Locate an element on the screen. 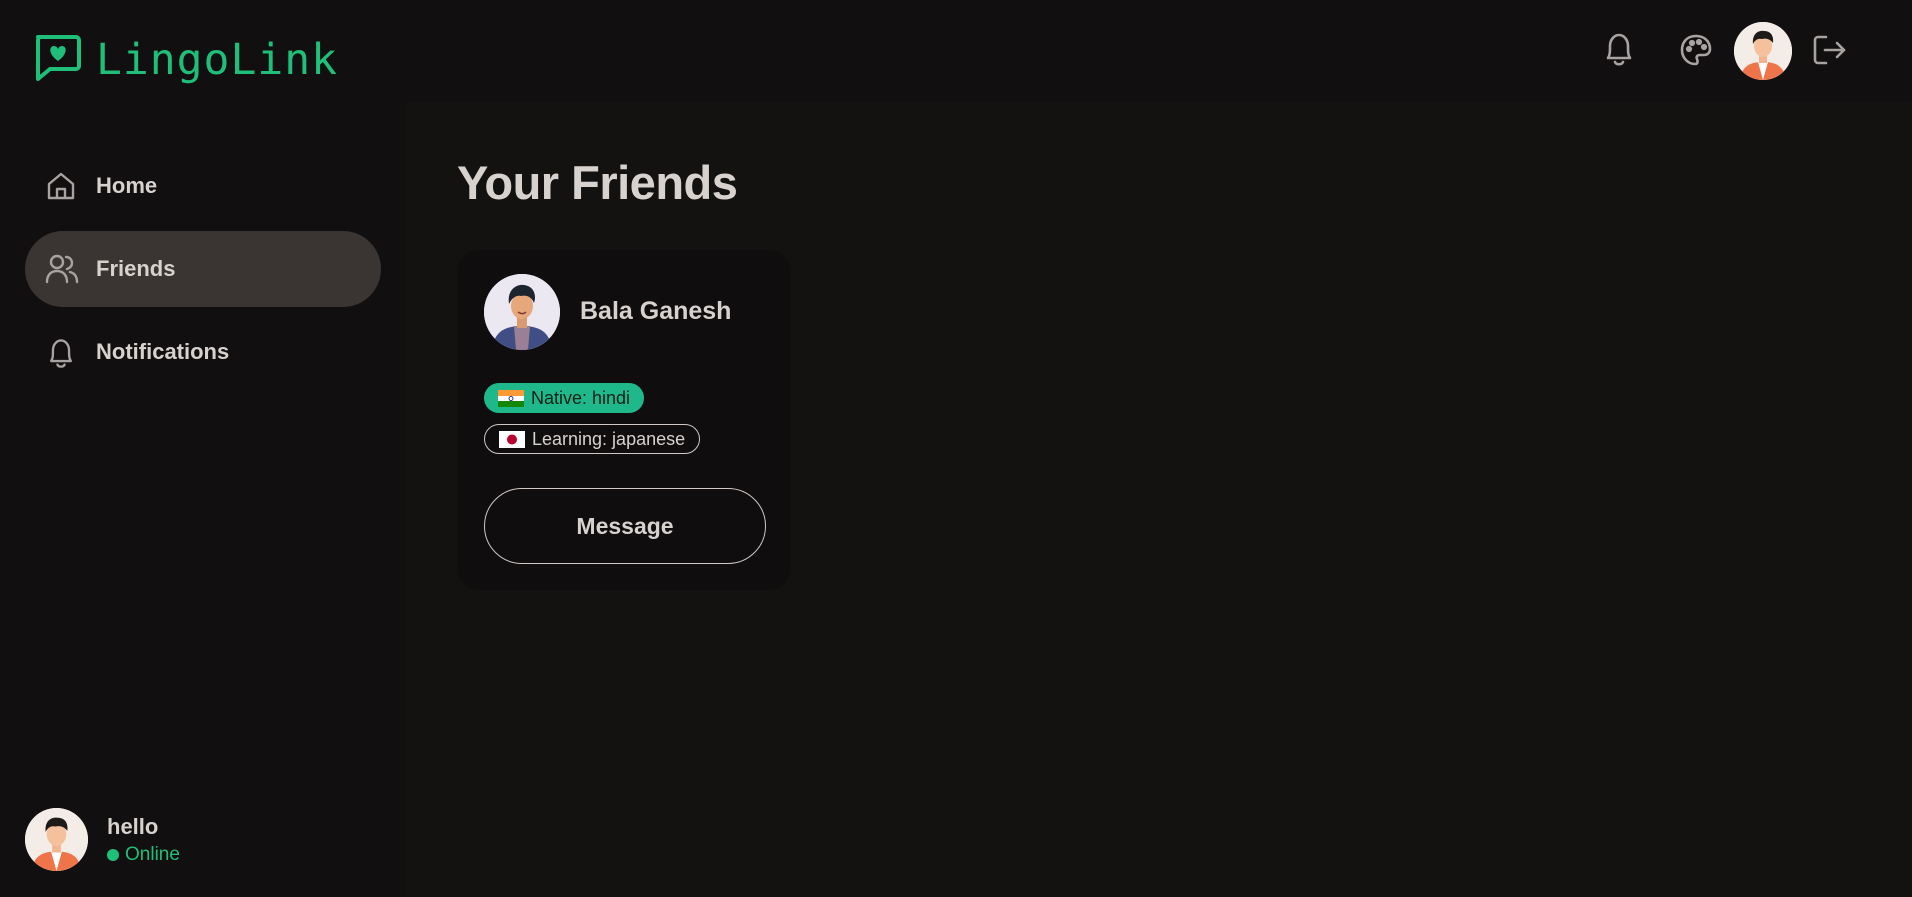 The image size is (1912, 897). users-icon is located at coordinates (62, 269).